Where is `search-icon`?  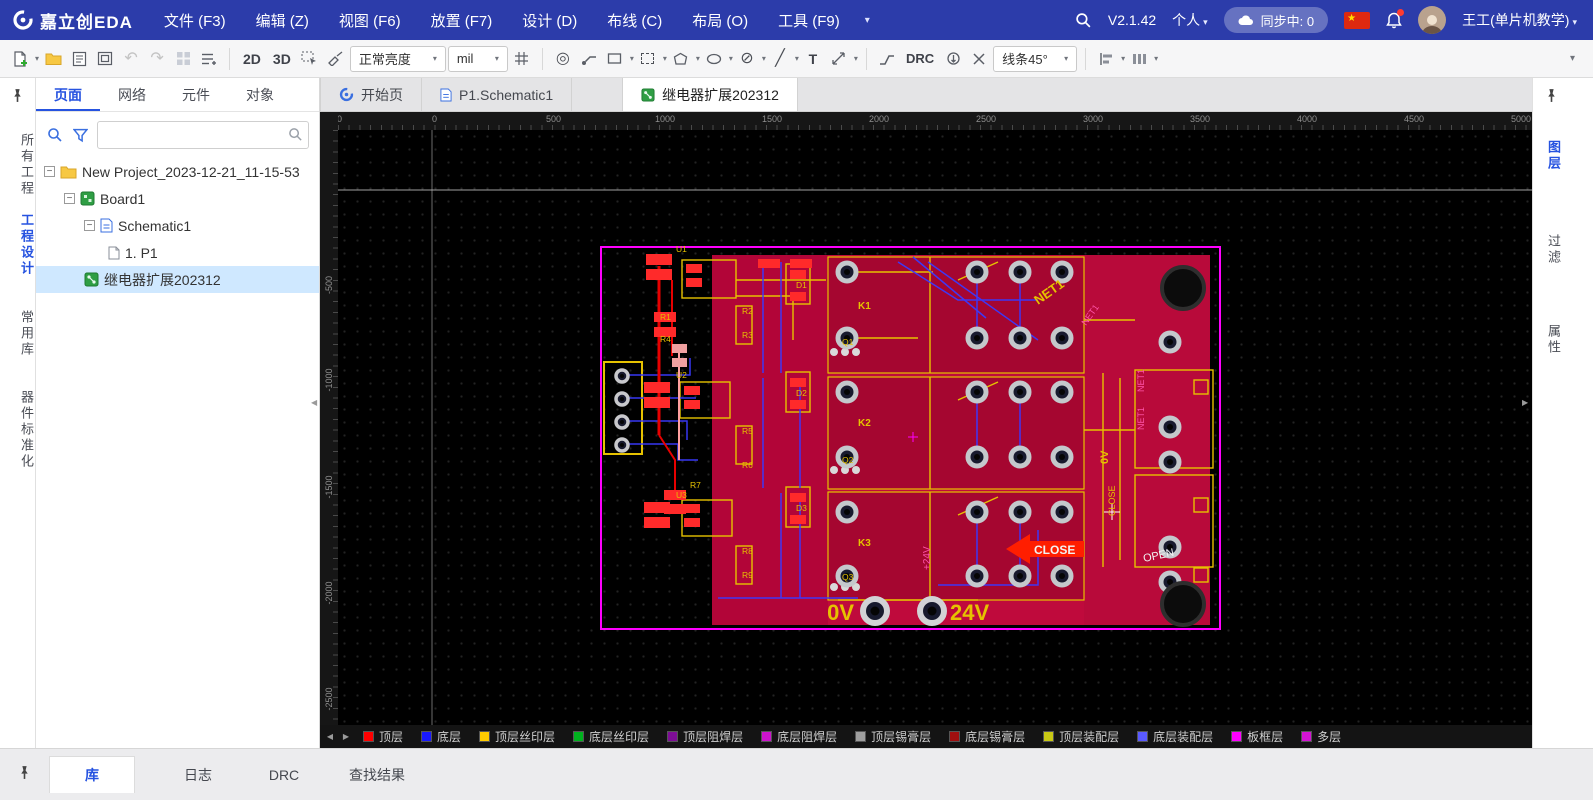 search-icon is located at coordinates (1083, 20).